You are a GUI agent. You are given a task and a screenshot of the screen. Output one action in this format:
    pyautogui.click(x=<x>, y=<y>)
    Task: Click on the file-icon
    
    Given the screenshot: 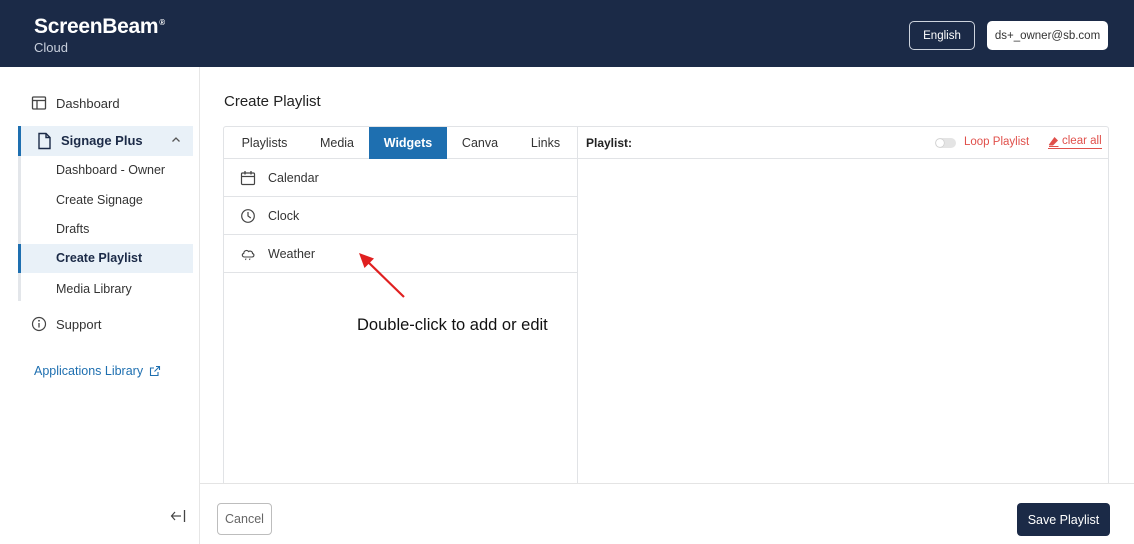 What is the action you would take?
    pyautogui.click(x=44, y=143)
    